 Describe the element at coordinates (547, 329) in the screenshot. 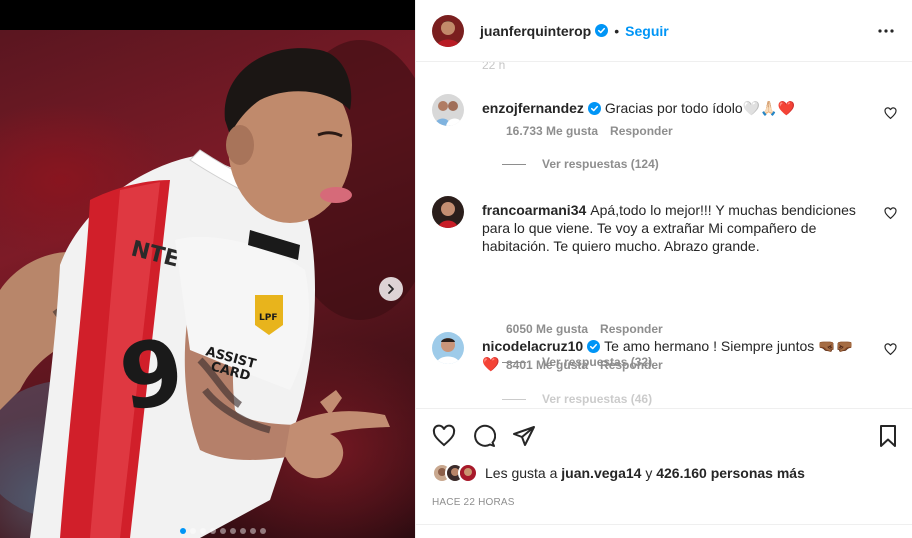

I see `comment-likes: 6050 Me gusta` at that location.